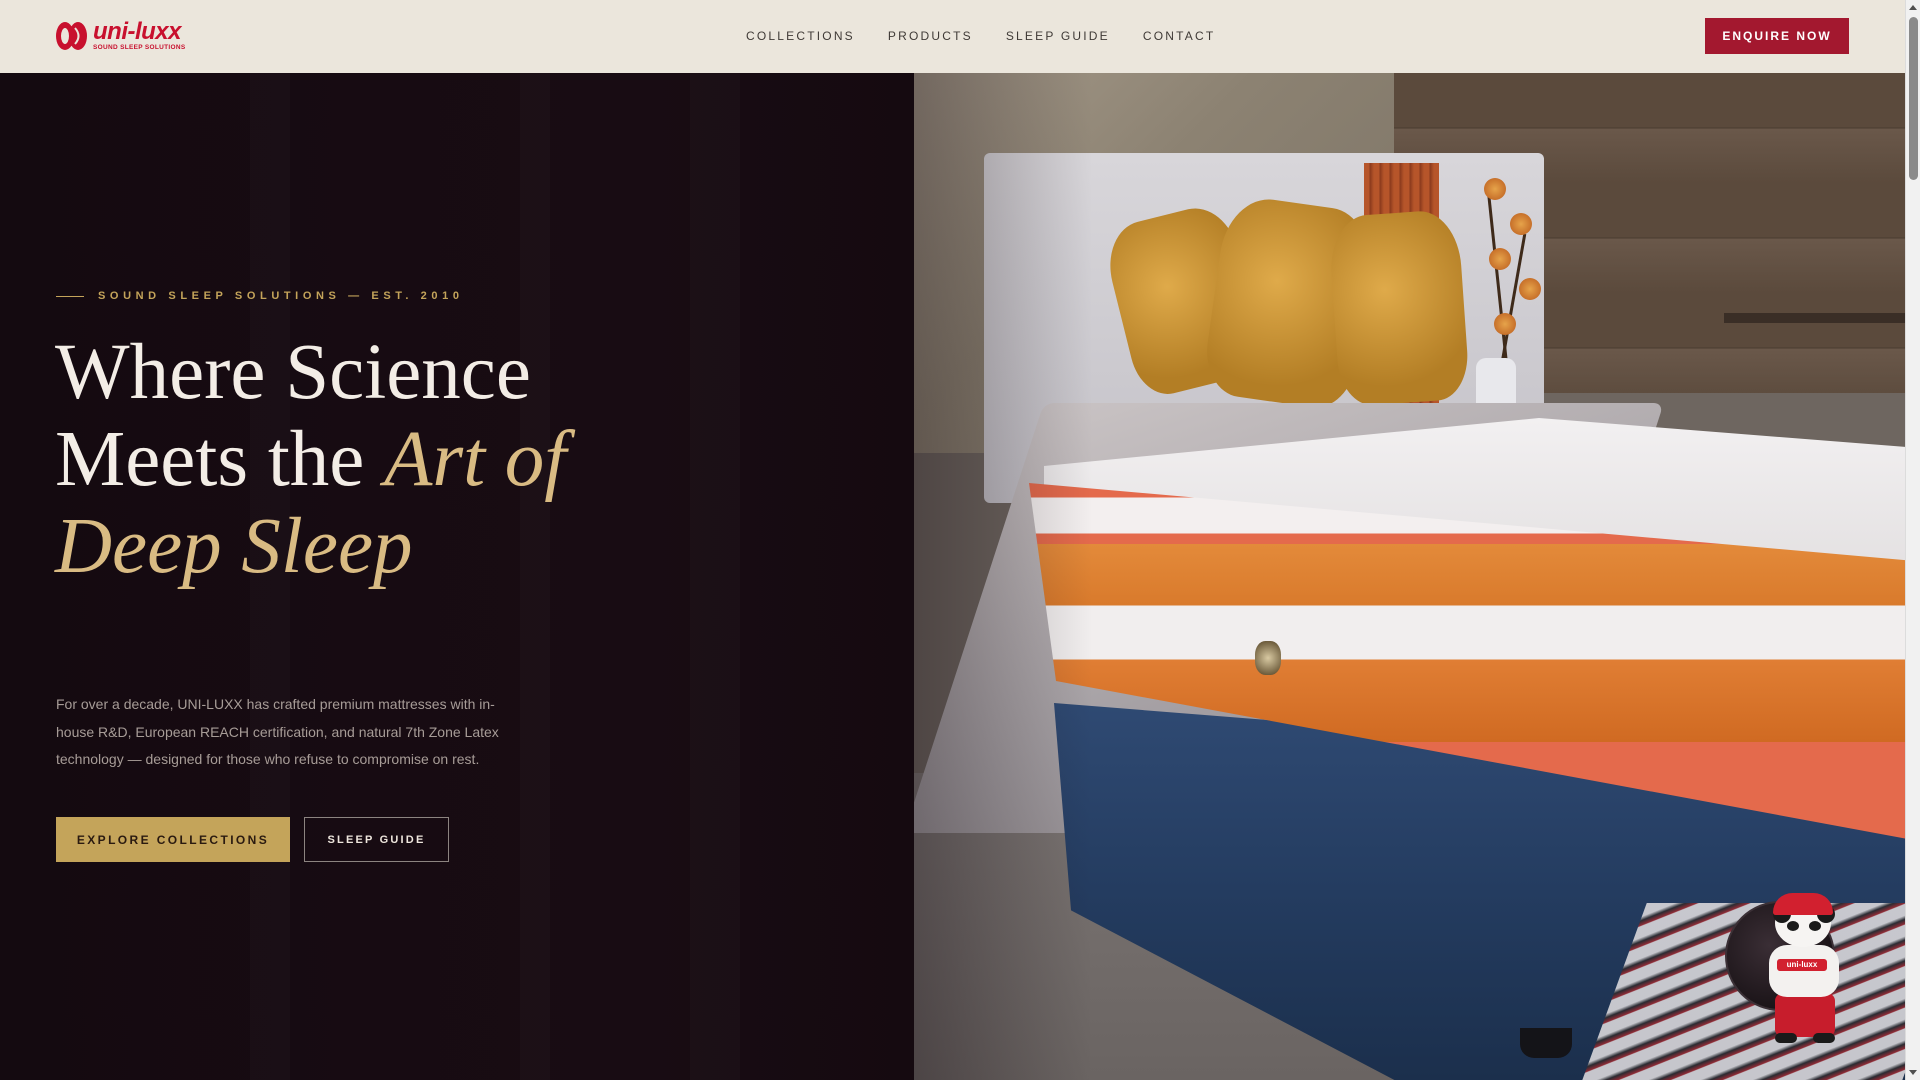  I want to click on nav-item-sleep-guide: SLEEP GUIDE, so click(1058, 36).